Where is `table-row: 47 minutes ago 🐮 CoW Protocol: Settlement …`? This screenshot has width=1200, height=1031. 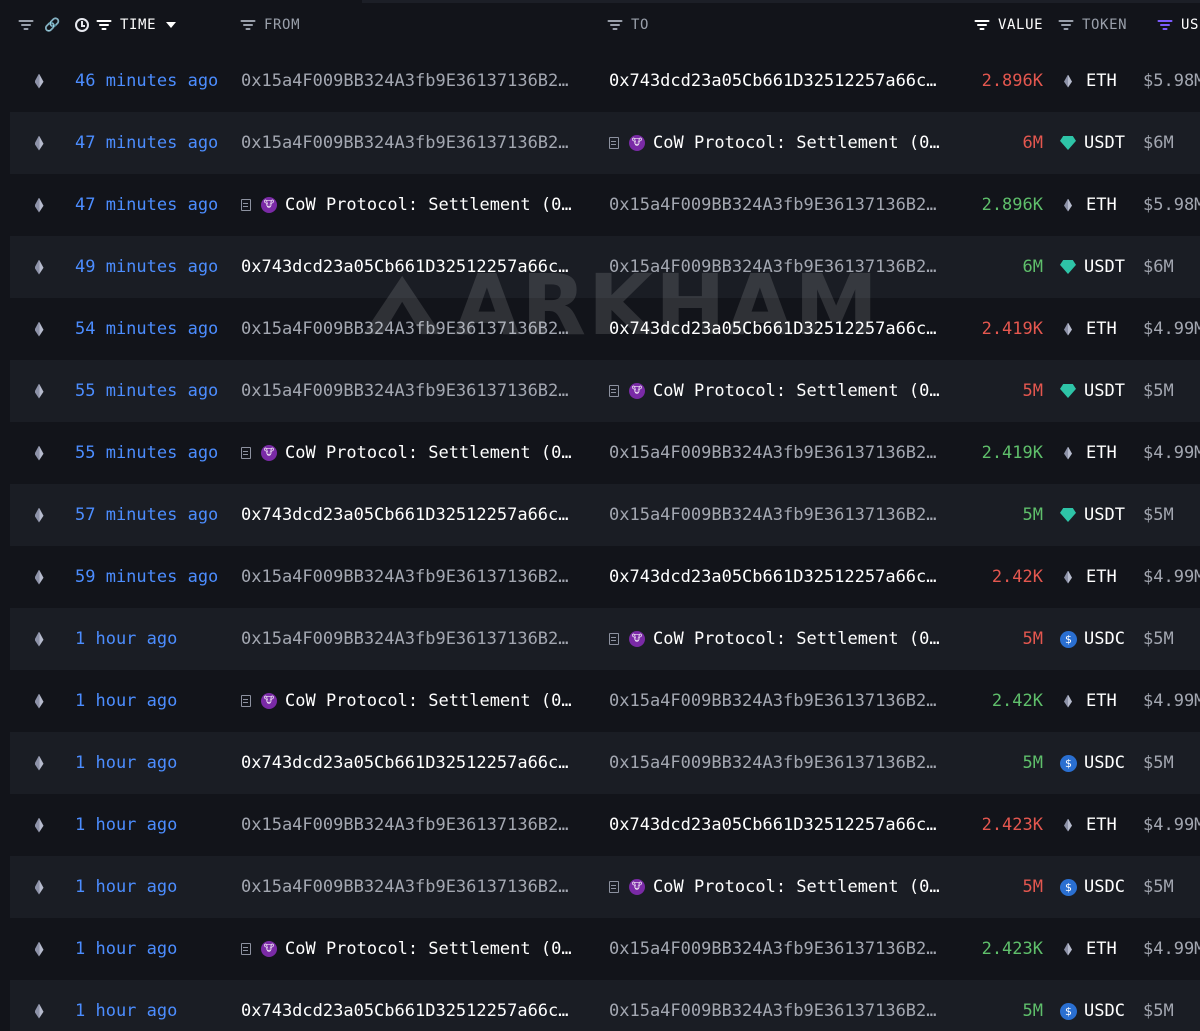 table-row: 47 minutes ago 🐮 CoW Protocol: Settlement … is located at coordinates (600, 205).